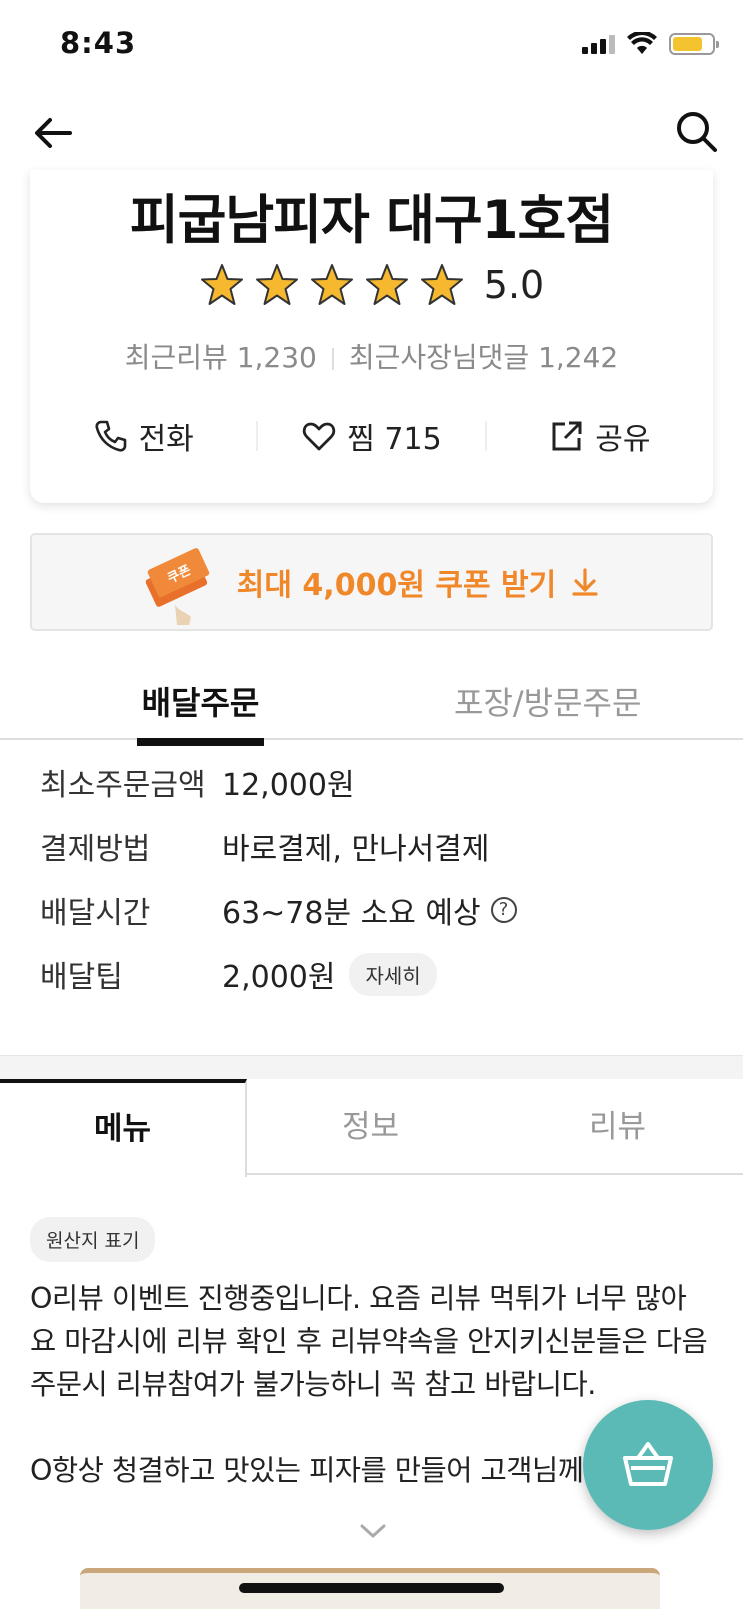 The image size is (743, 1609). I want to click on delivery-time-value: 63~78분 소요 예상, so click(351, 913).